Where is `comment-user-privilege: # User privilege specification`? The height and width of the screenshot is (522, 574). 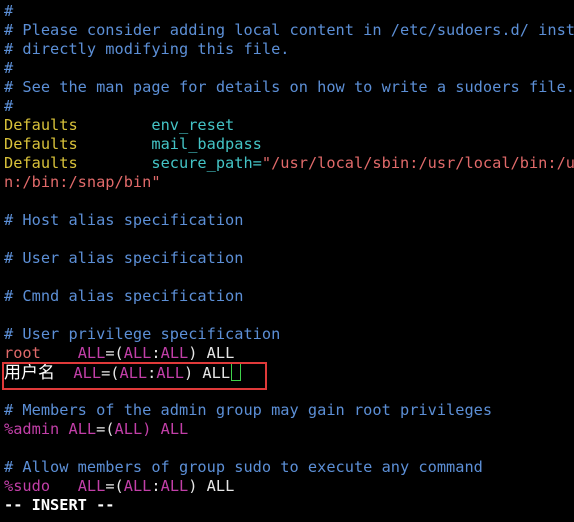 comment-user-privilege: # User privilege specification is located at coordinates (142, 334).